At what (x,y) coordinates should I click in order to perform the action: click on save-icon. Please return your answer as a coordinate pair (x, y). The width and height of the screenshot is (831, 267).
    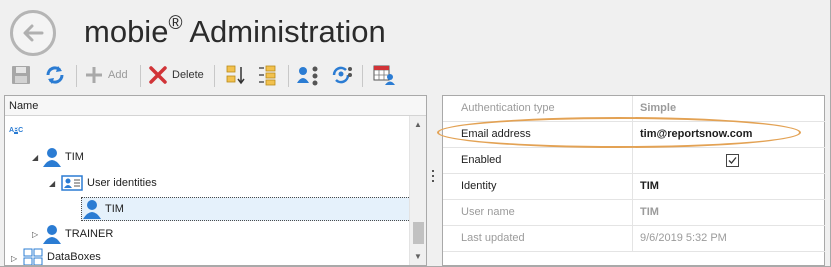
    Looking at the image, I should click on (21, 75).